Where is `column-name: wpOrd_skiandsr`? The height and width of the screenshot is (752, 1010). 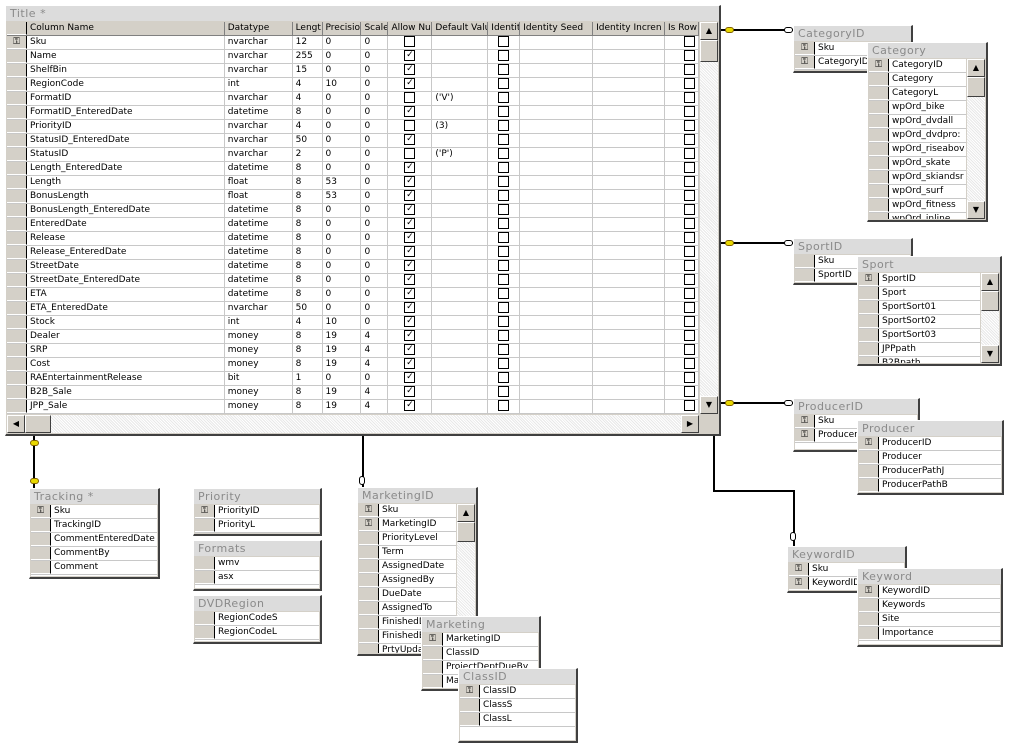 column-name: wpOrd_skiandsr is located at coordinates (927, 177).